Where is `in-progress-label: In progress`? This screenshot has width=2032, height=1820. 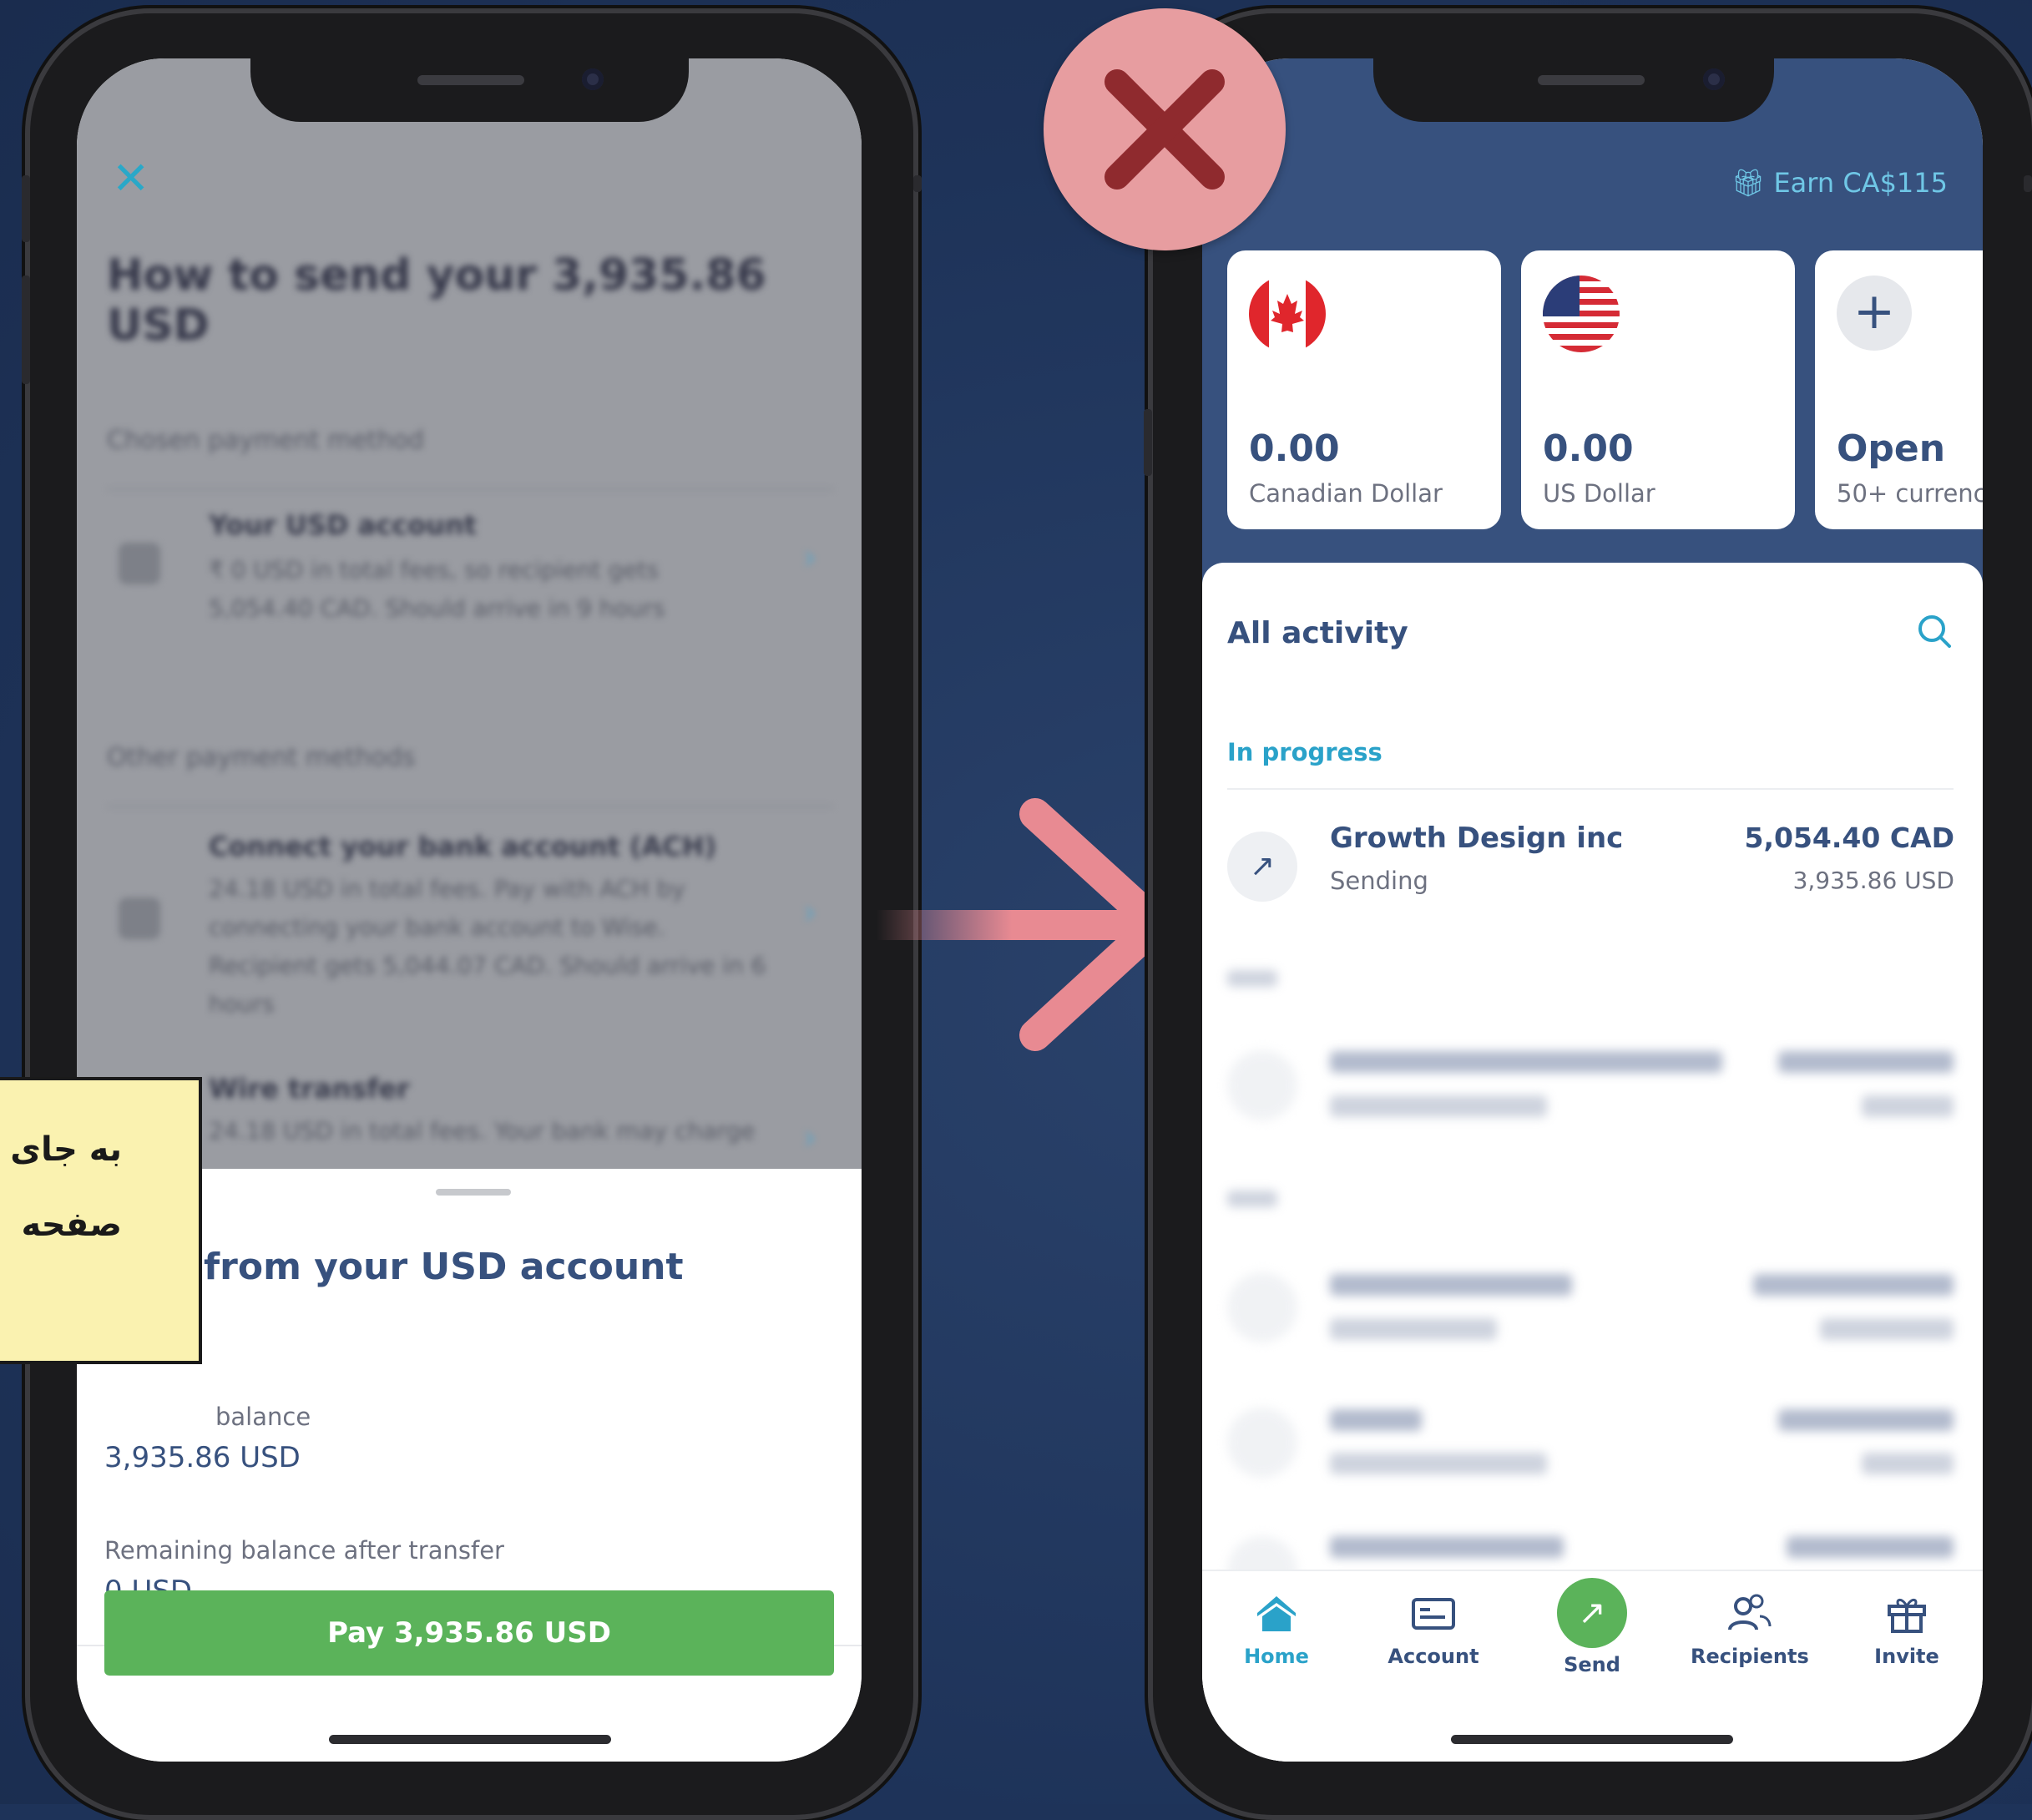 in-progress-label: In progress is located at coordinates (1305, 752).